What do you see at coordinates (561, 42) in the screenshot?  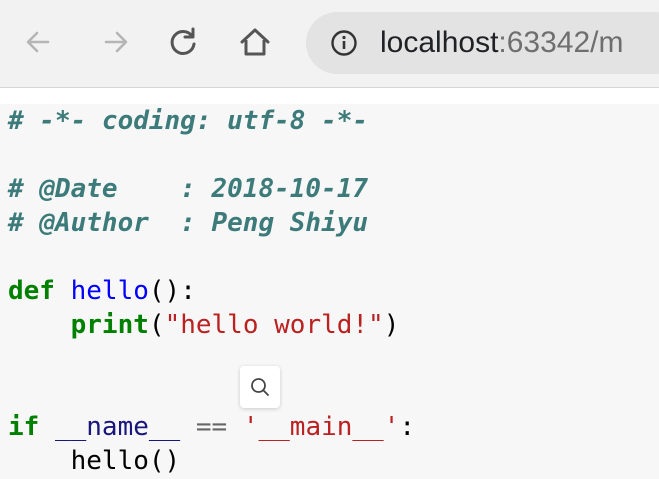 I see `url-path: :63342/m` at bounding box center [561, 42].